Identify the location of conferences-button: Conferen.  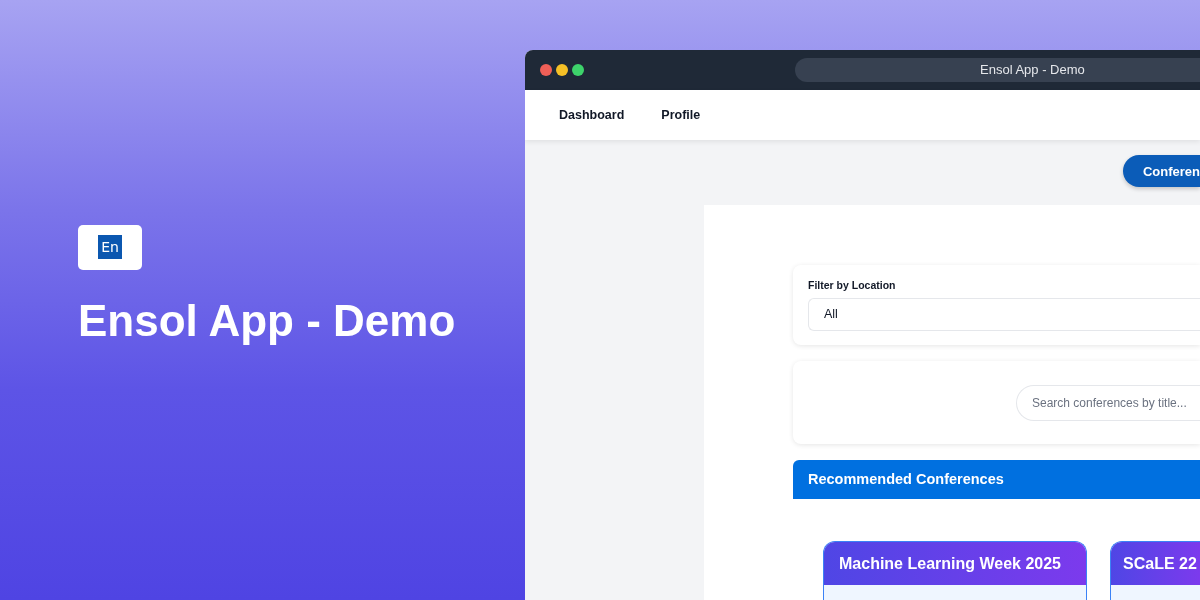
(1161, 171).